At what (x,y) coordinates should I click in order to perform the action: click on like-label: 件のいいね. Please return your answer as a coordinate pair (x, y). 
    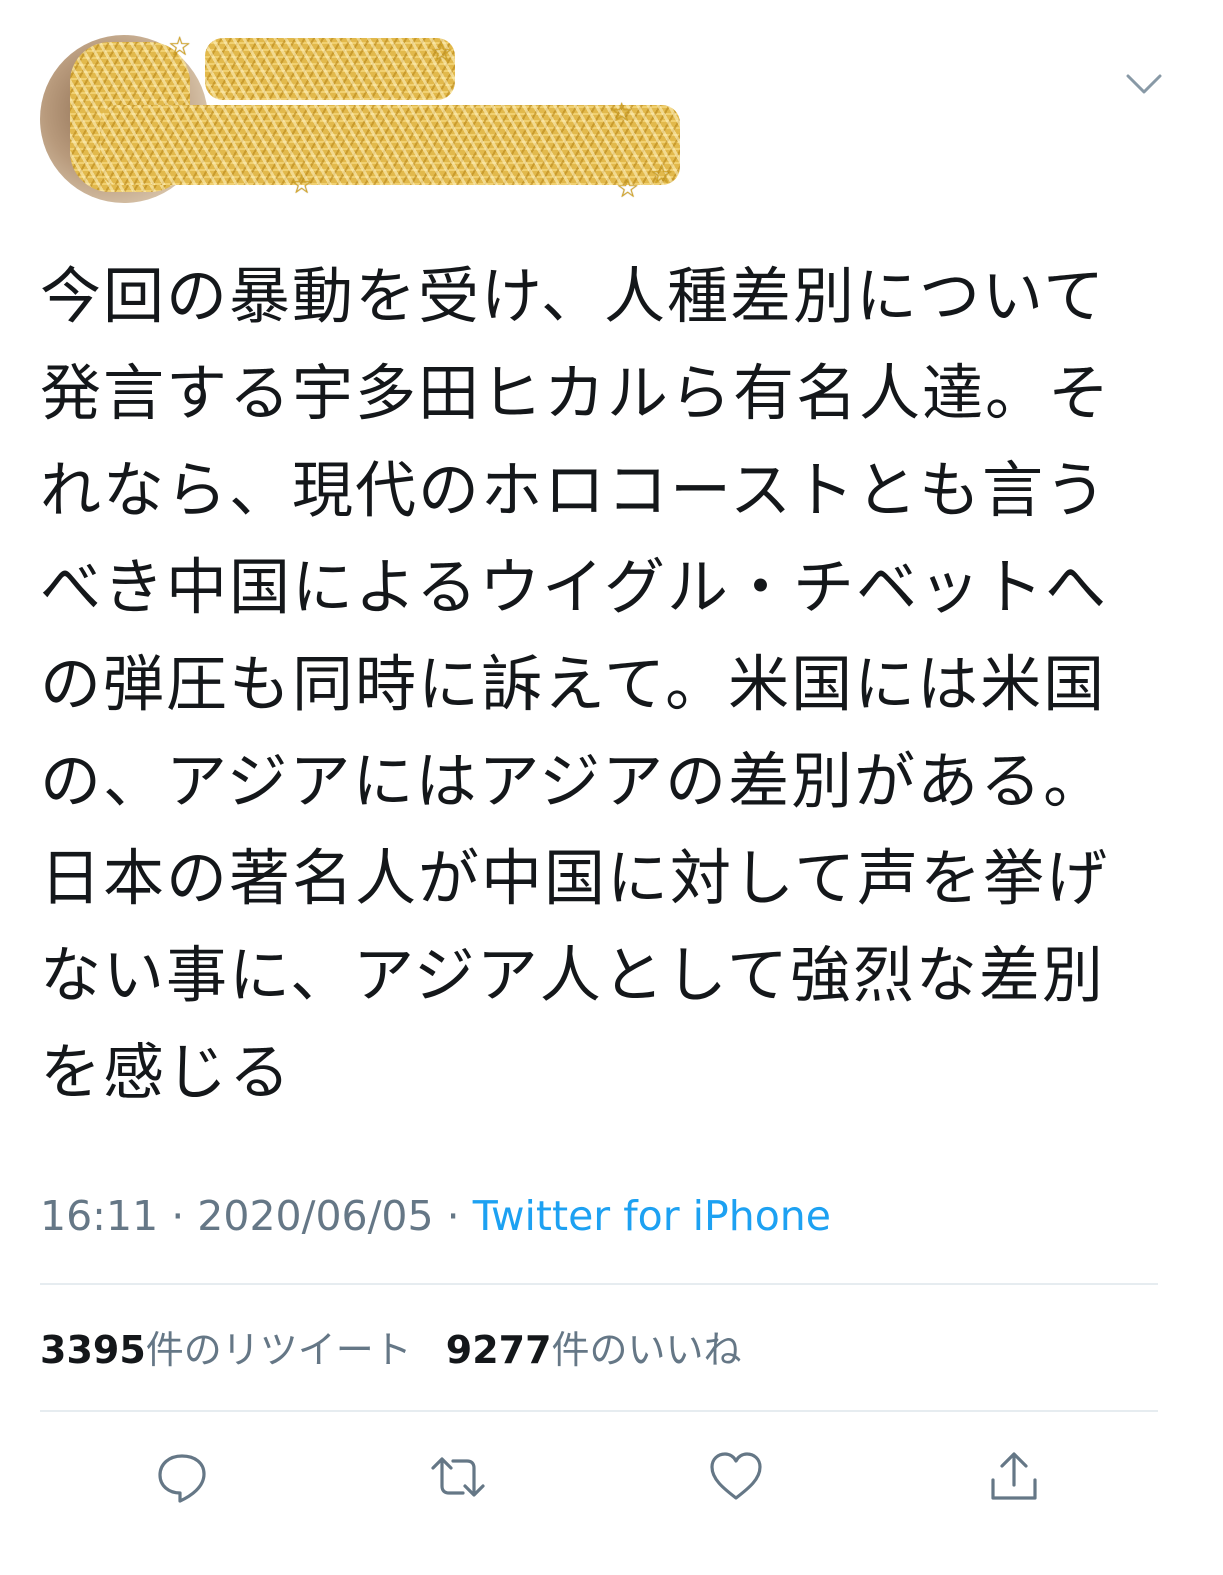
    Looking at the image, I should click on (646, 1350).